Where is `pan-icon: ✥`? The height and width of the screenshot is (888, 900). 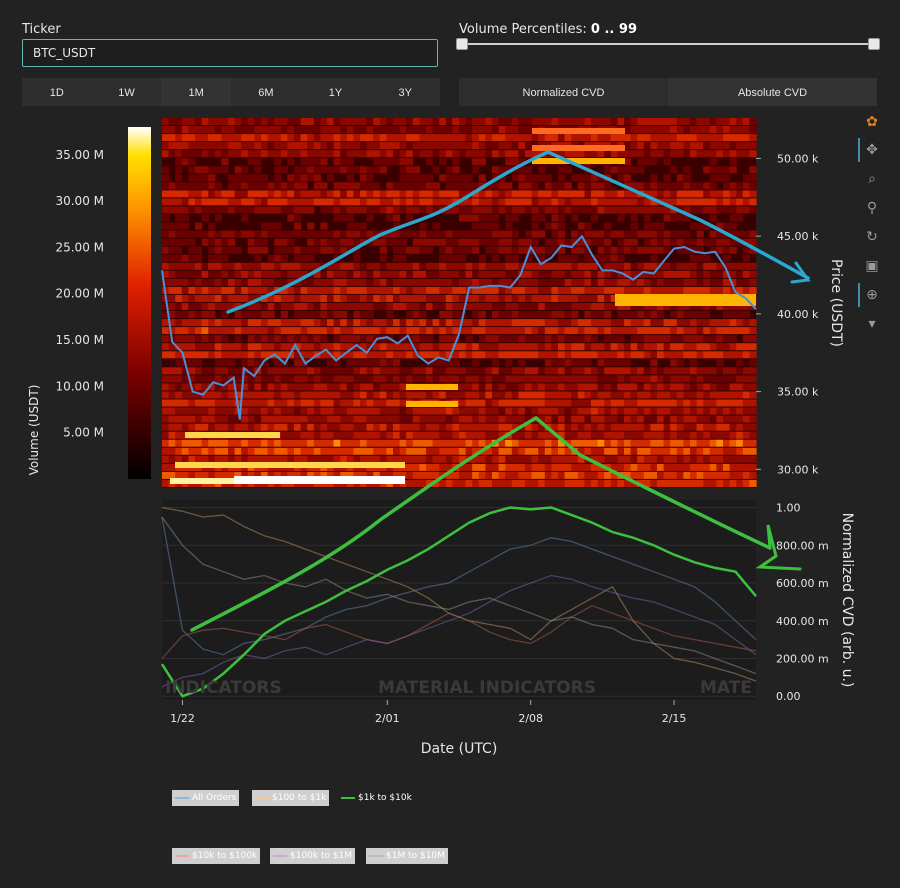 pan-icon: ✥ is located at coordinates (872, 150).